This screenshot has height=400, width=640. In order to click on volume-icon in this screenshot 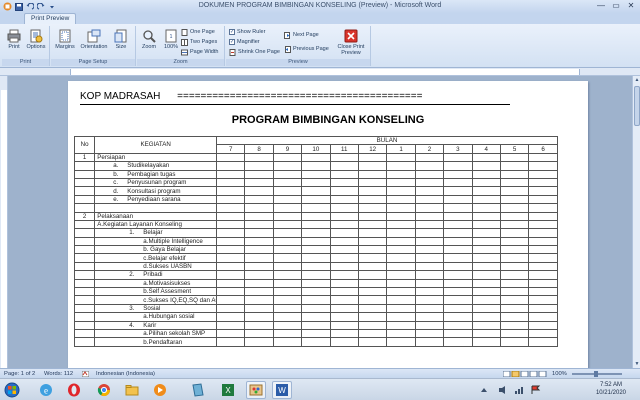, I will do `click(504, 390)`.